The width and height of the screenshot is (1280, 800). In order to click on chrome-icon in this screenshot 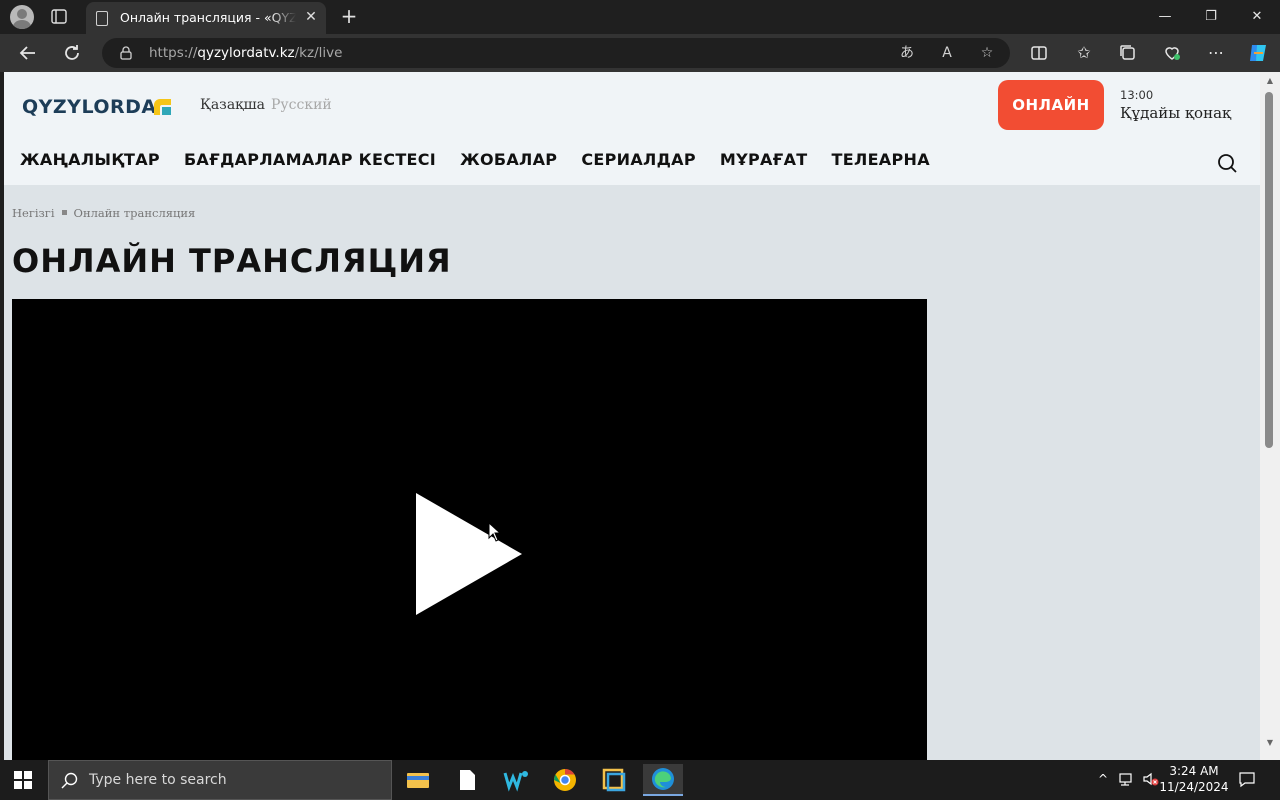, I will do `click(565, 780)`.